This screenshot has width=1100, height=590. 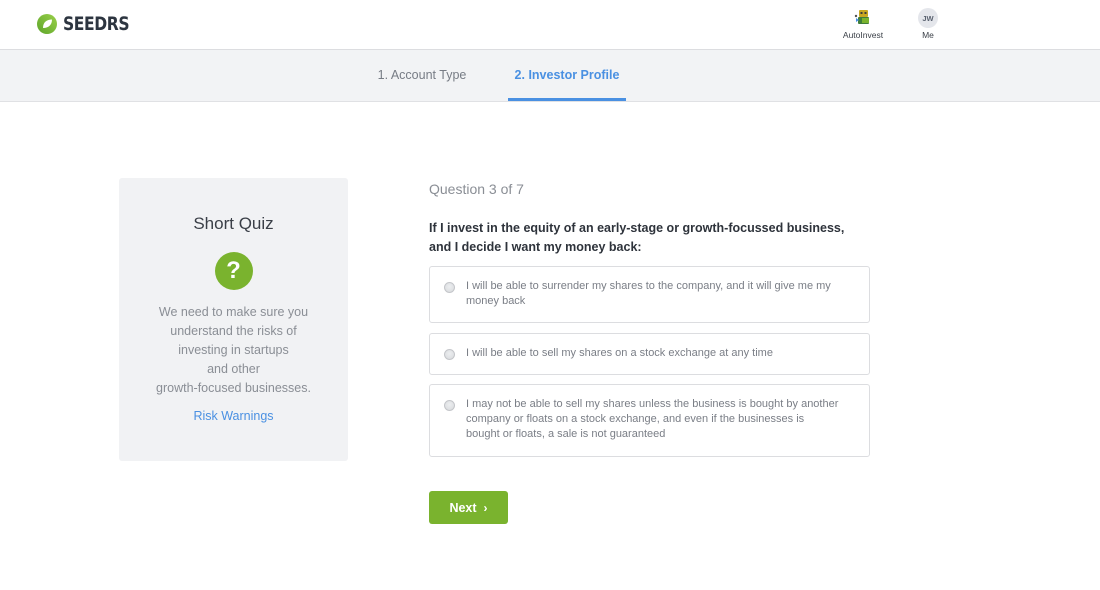 I want to click on card-title: Short Quiz, so click(x=233, y=223).